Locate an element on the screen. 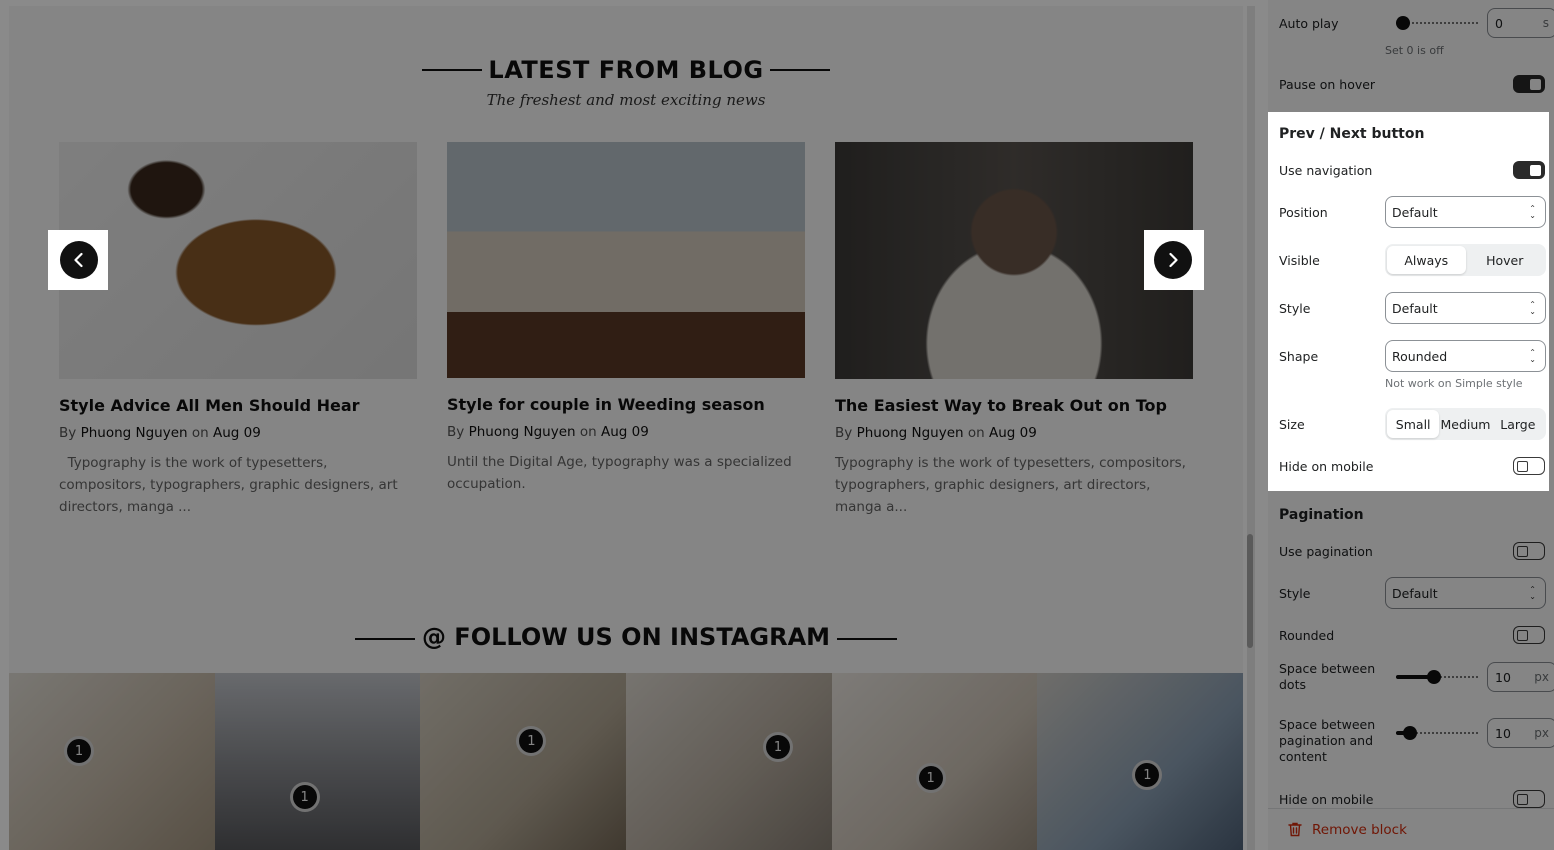 The image size is (1554, 850). blog-card-title: Style Advice All Men Should Hear is located at coordinates (238, 405).